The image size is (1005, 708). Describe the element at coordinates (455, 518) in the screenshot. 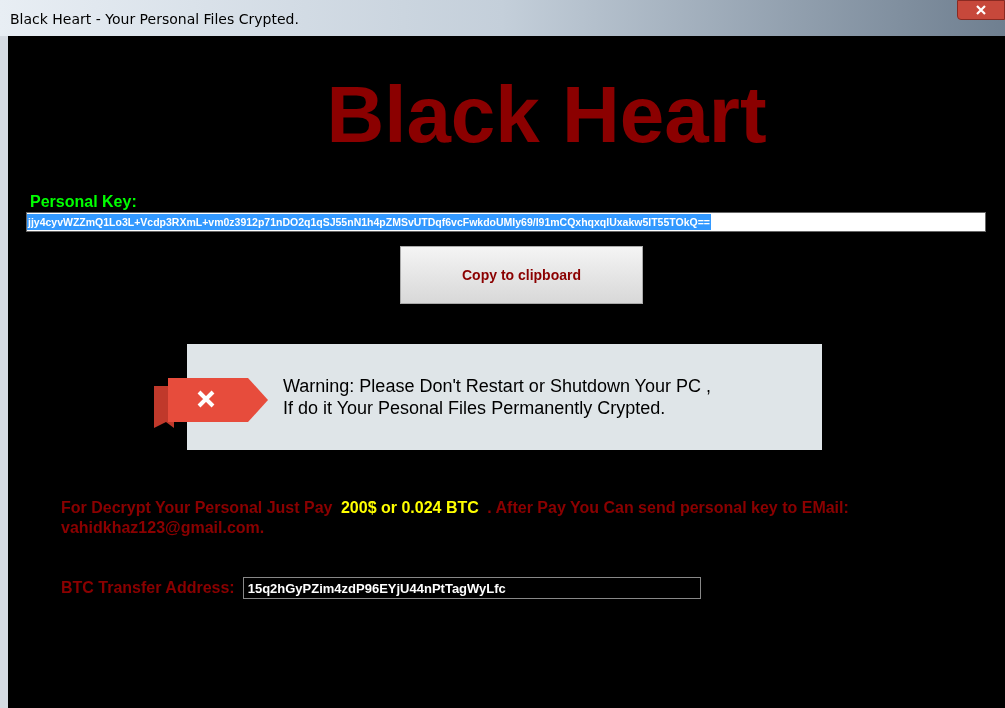

I see `payment-instructions: For Decrypt Your Personal Just Pay 200$ or 0.024 BTC . After Pay You Can send personal key to EMail: vahidkhaz123@gmail.com.` at that location.